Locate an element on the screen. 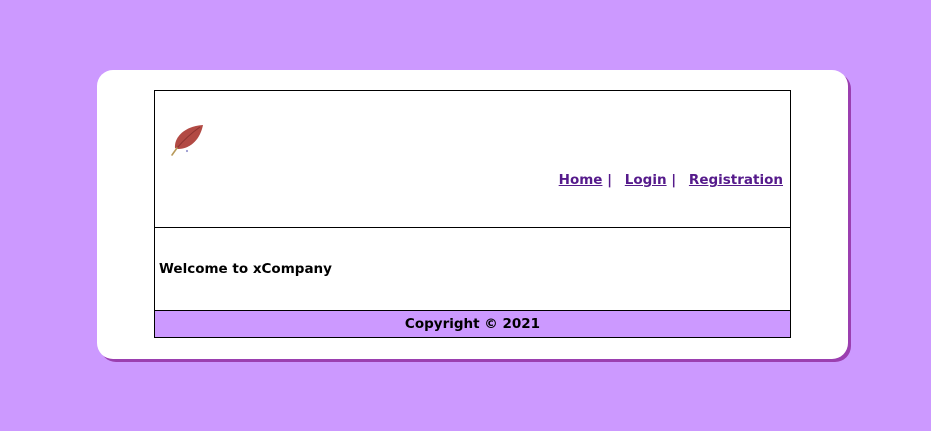 The height and width of the screenshot is (431, 931). welcome-heading: Welcome to xCompany is located at coordinates (245, 269).